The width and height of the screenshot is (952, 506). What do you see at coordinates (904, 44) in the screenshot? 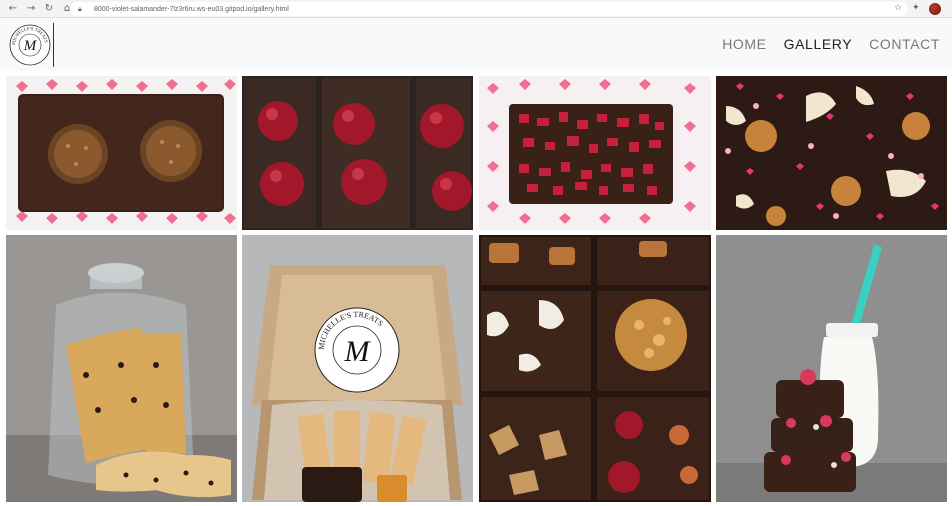
I see `nav-contact: CONTACT` at bounding box center [904, 44].